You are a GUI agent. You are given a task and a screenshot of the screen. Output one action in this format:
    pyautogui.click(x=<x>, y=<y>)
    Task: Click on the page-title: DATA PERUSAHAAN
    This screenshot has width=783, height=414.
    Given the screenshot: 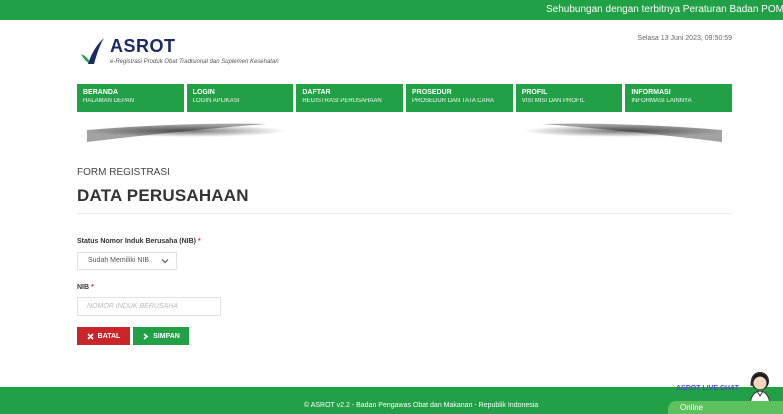 What is the action you would take?
    pyautogui.click(x=163, y=195)
    